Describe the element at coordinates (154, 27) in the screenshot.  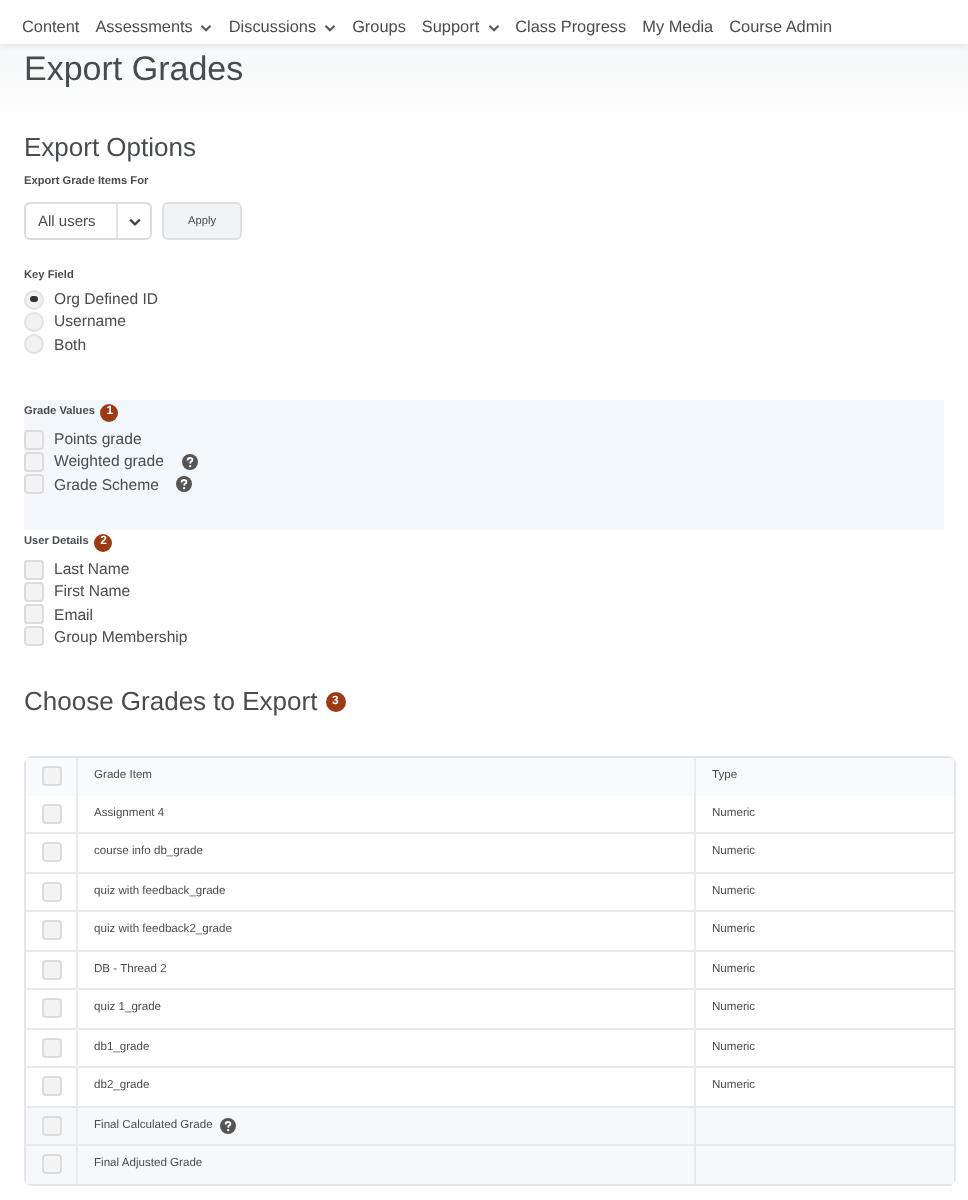
I see `nav-link: Assessments` at that location.